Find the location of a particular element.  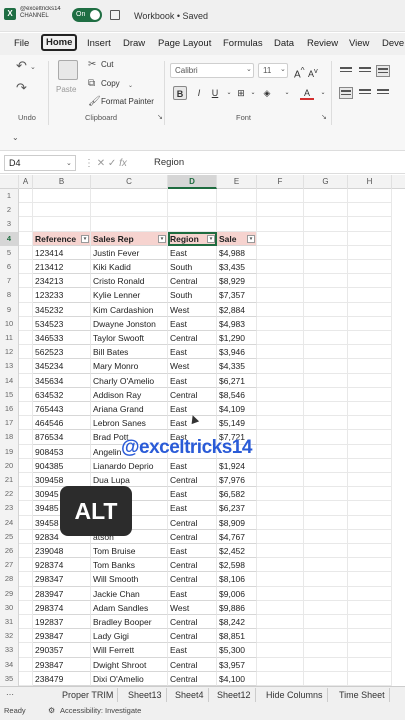

table-cell: 213412 is located at coordinates (62, 267).